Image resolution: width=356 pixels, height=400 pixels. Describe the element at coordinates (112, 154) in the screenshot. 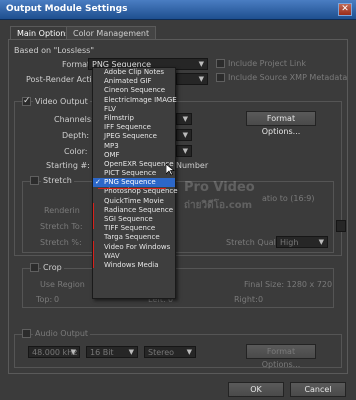

I see `format-option-label: OMF` at that location.